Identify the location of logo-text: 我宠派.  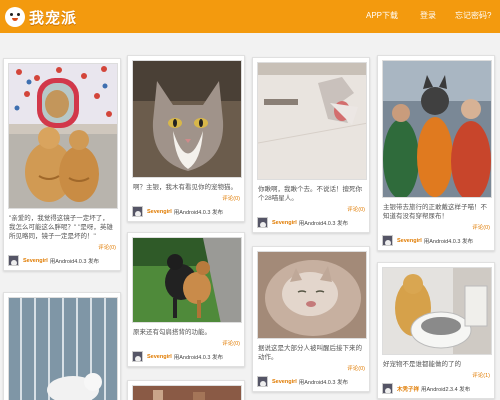
(53, 17).